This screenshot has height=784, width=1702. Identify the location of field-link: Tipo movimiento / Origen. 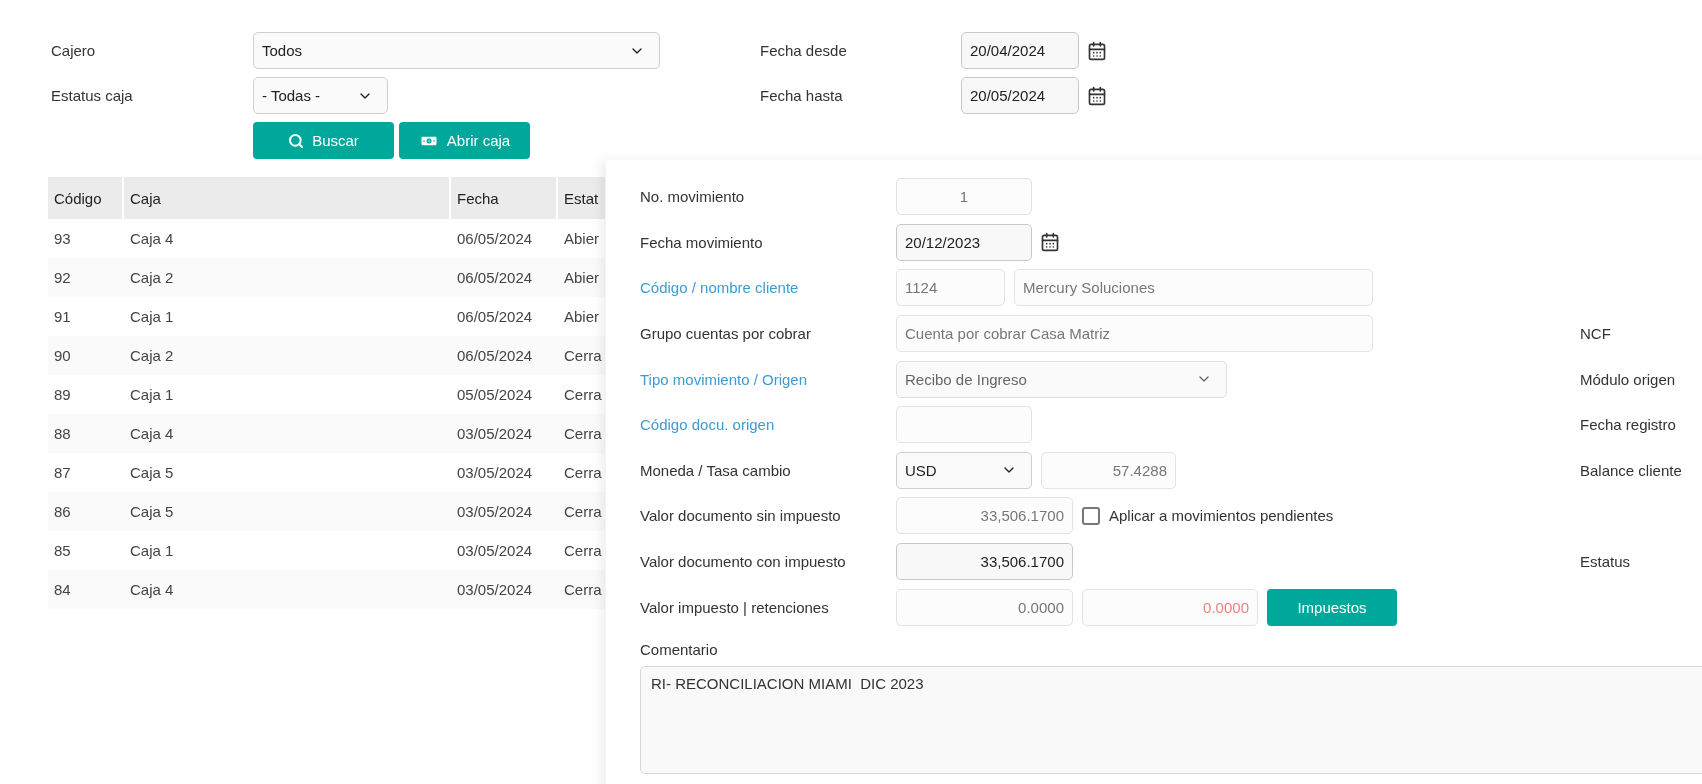
(768, 379).